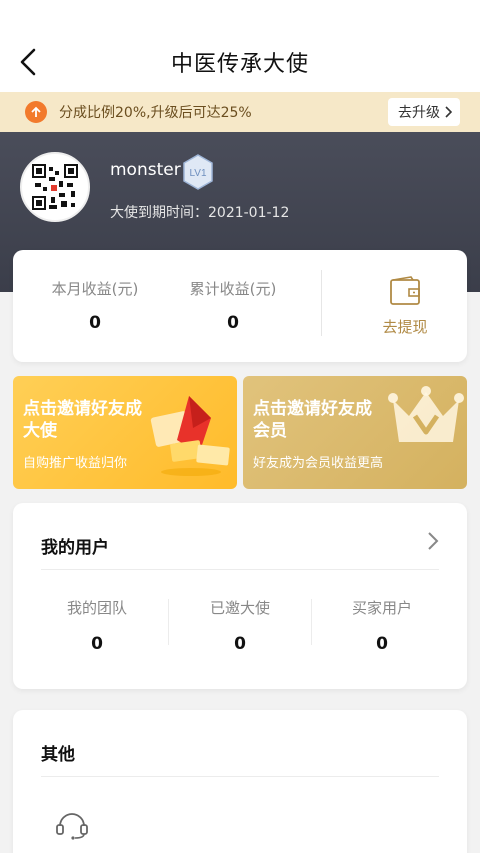  I want to click on avatar, so click(55, 187).